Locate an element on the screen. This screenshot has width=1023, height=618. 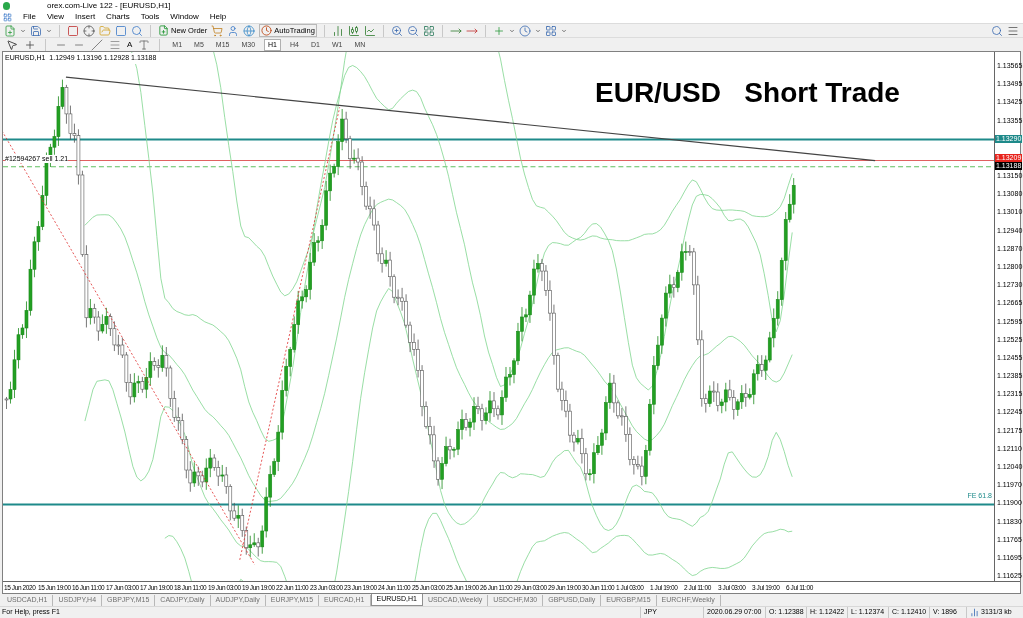
menu-item: Charts is located at coordinates (118, 17).